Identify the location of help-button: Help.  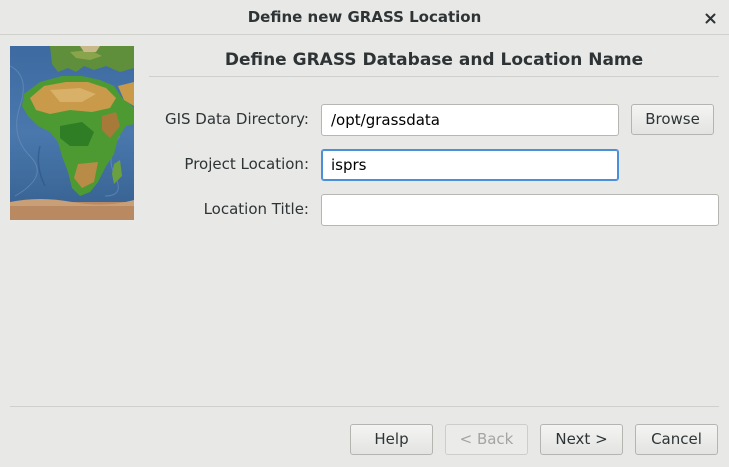
(391, 439).